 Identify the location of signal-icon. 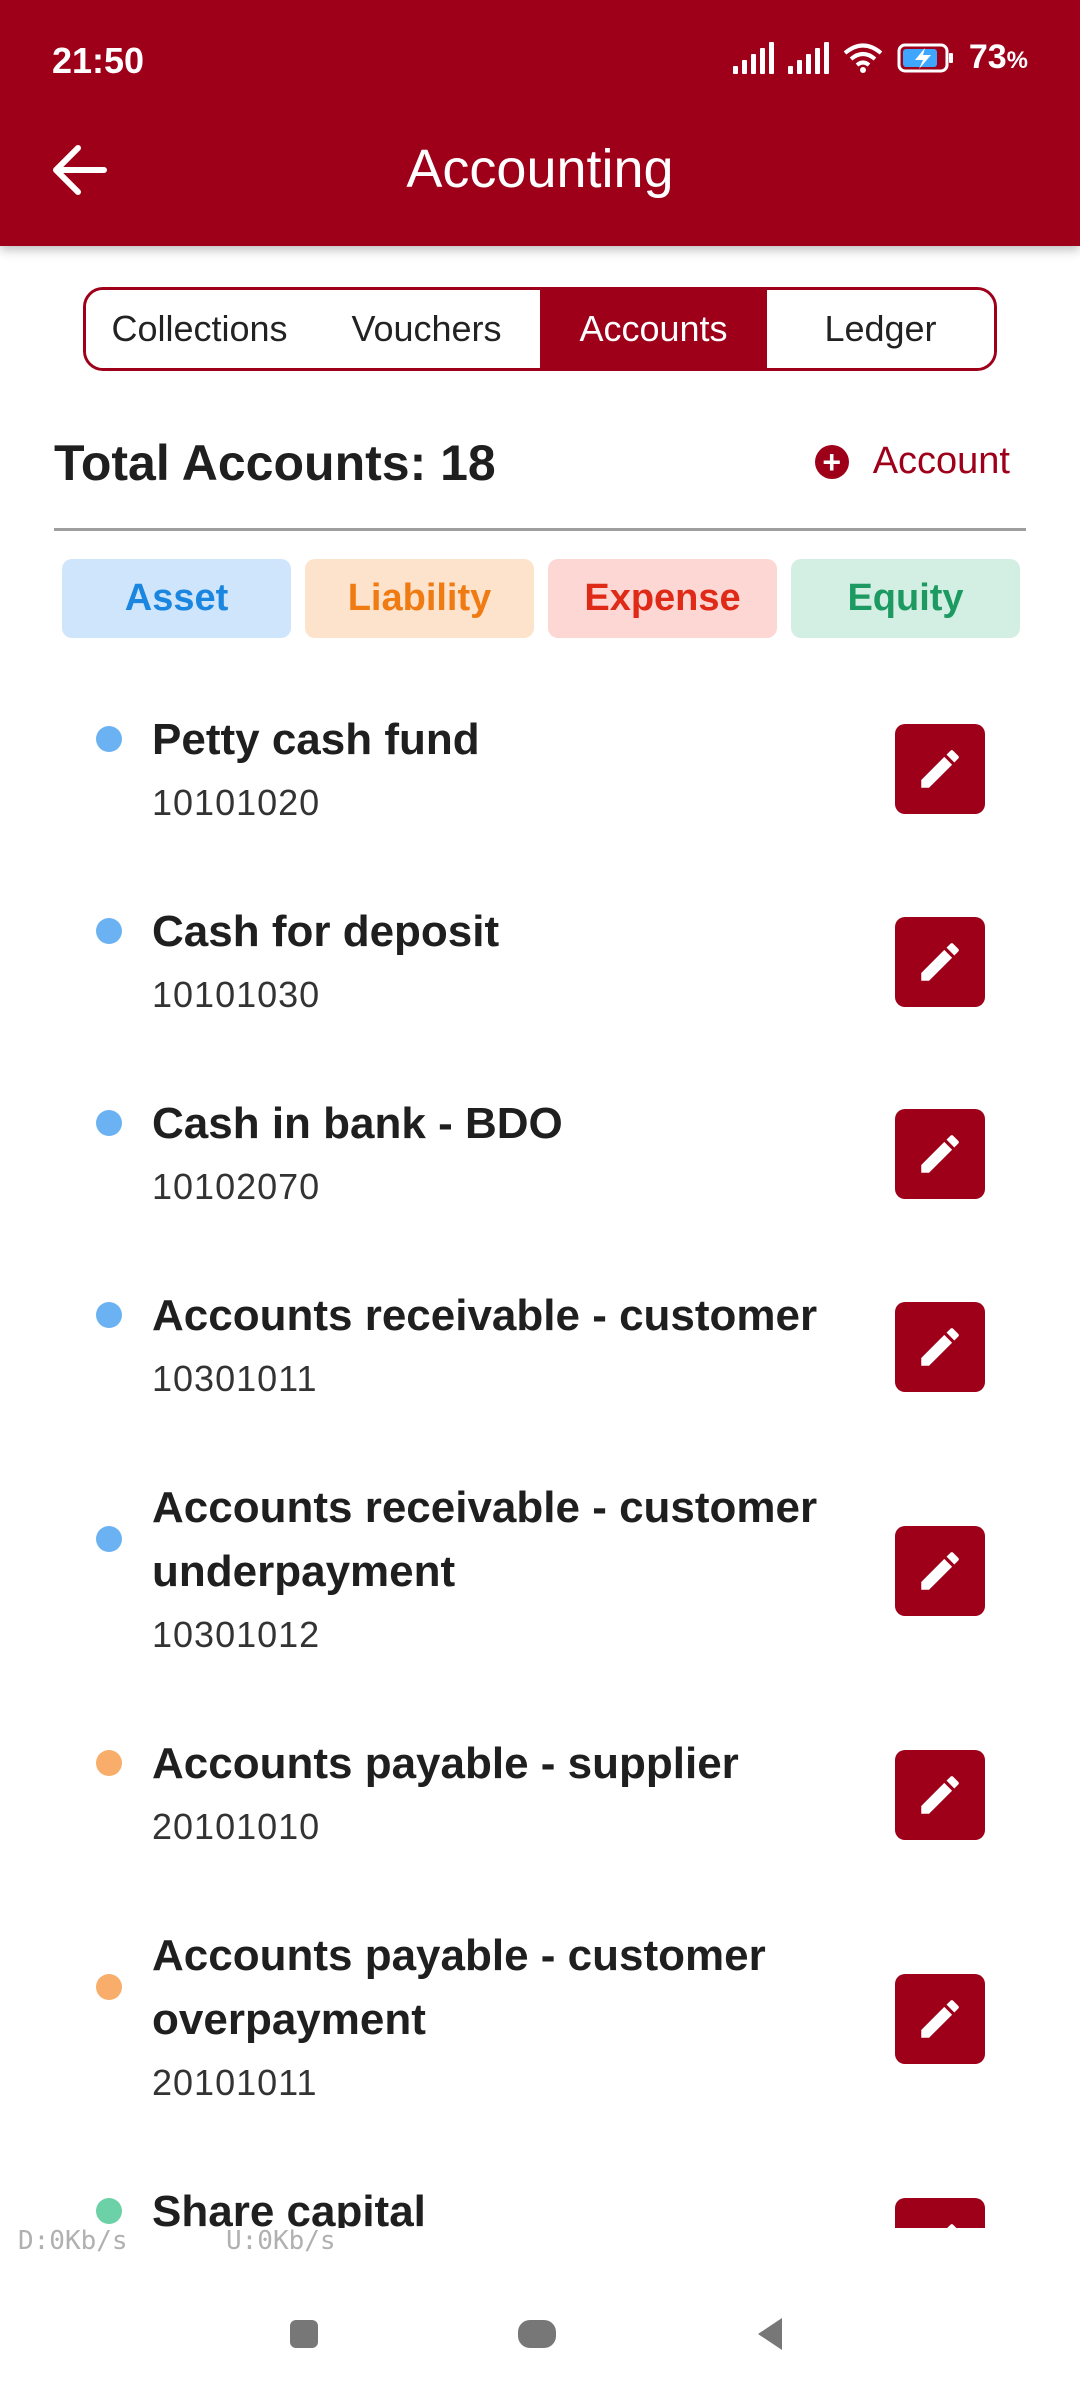
(753, 57).